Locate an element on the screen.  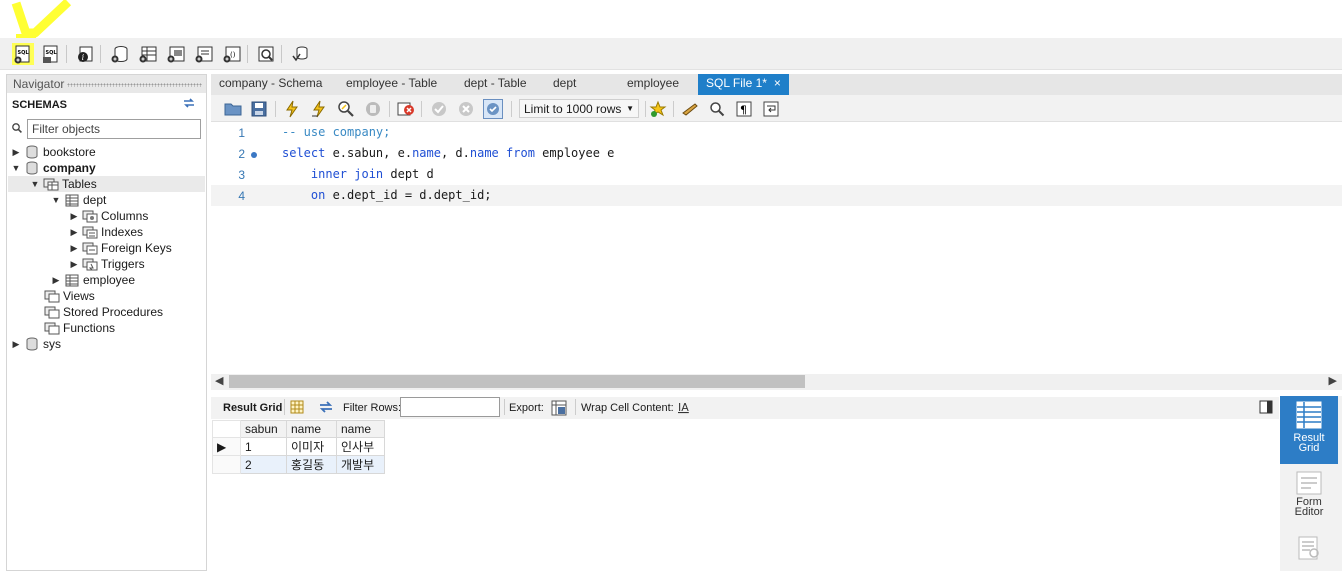
schema-sys: ▶ sys is located at coordinates (36, 344).